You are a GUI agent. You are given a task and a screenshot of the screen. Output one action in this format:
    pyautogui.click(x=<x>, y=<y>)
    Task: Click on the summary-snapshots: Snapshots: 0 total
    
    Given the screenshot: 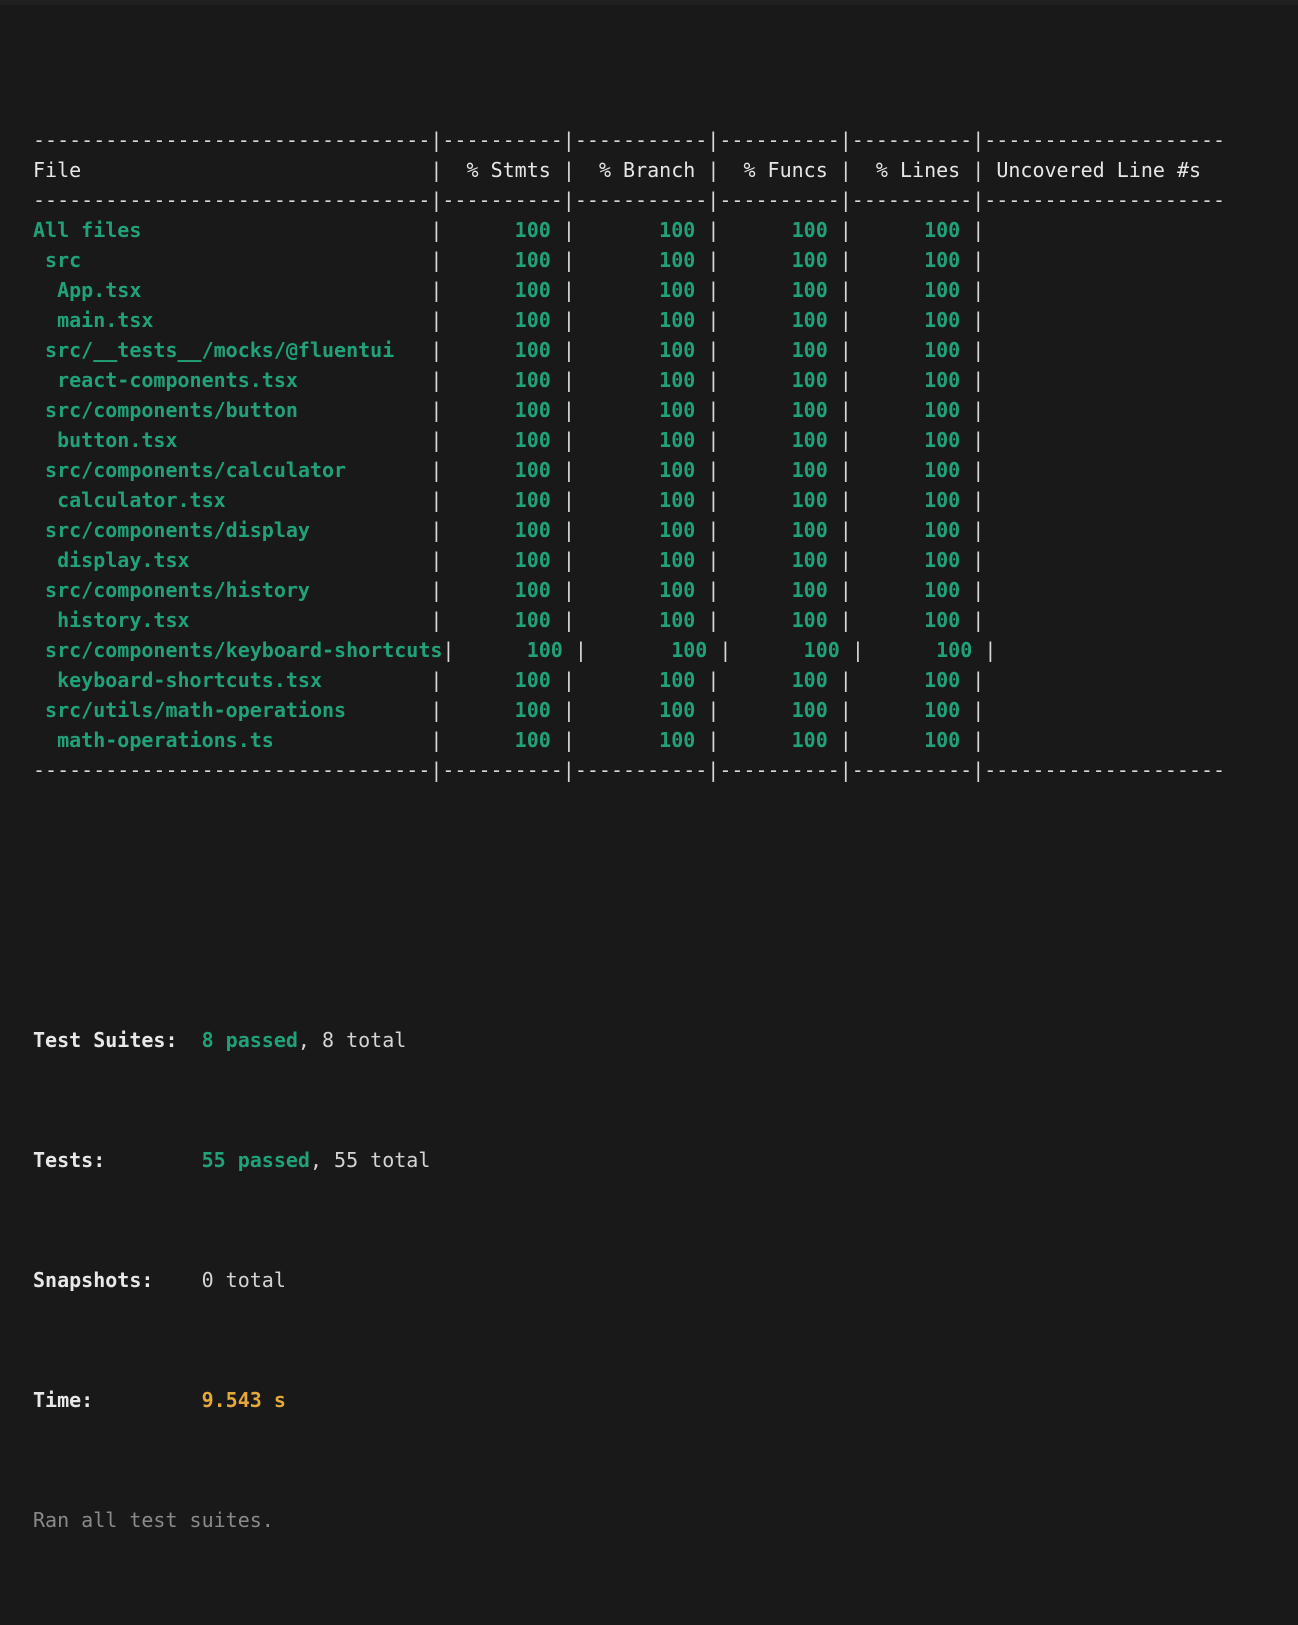 What is the action you would take?
    pyautogui.click(x=649, y=1280)
    